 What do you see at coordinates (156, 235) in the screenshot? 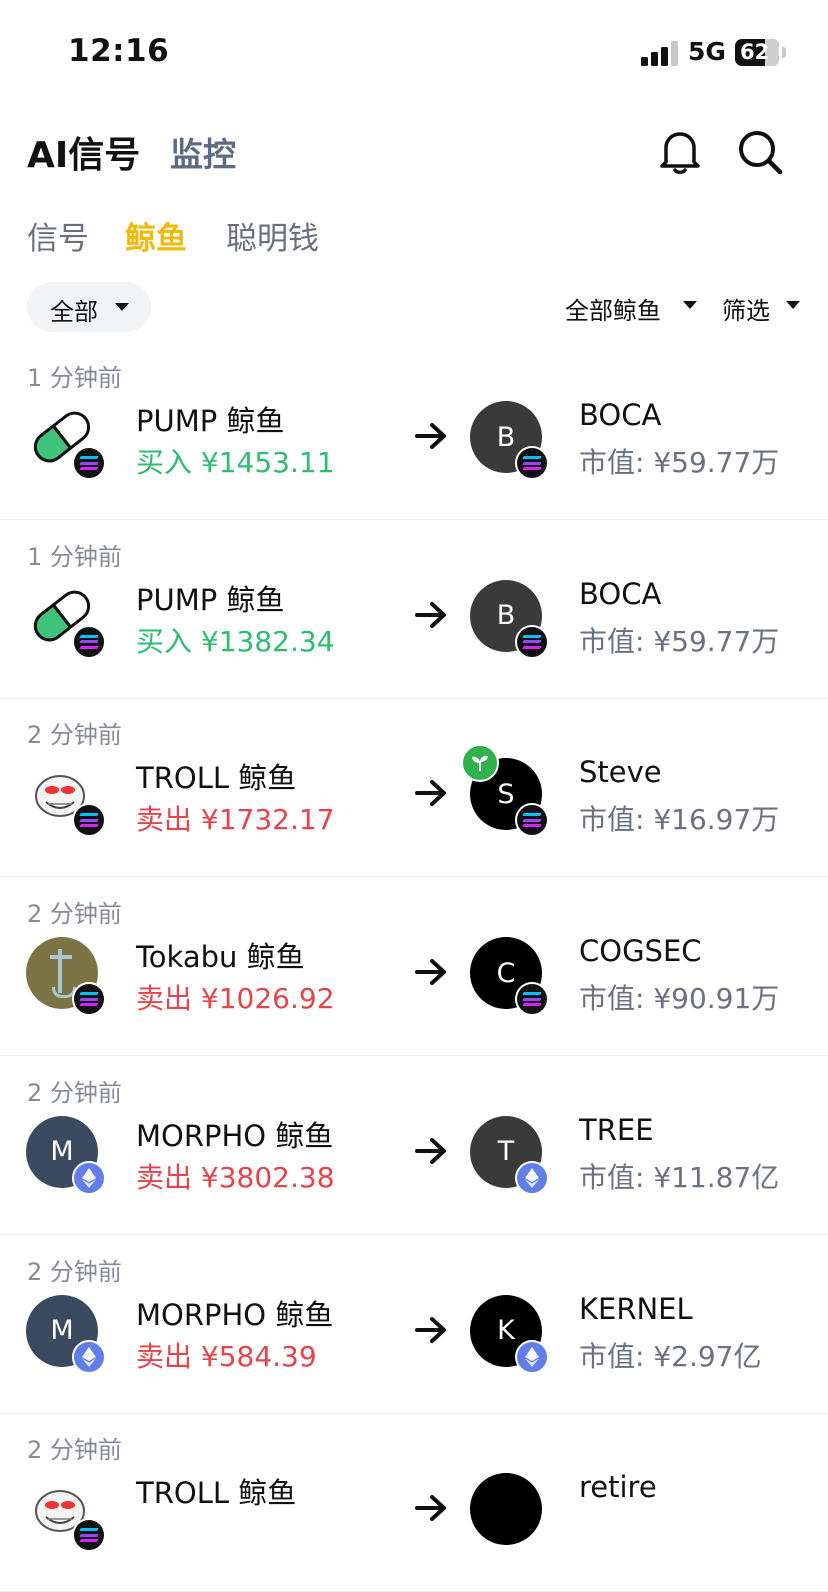
I see `tab-whale: 鲸鱼` at bounding box center [156, 235].